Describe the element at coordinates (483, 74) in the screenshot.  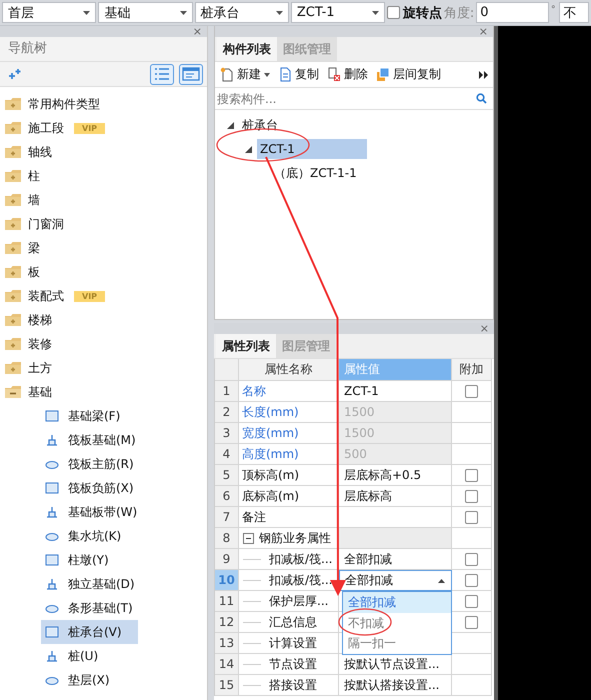
I see `more-icon` at that location.